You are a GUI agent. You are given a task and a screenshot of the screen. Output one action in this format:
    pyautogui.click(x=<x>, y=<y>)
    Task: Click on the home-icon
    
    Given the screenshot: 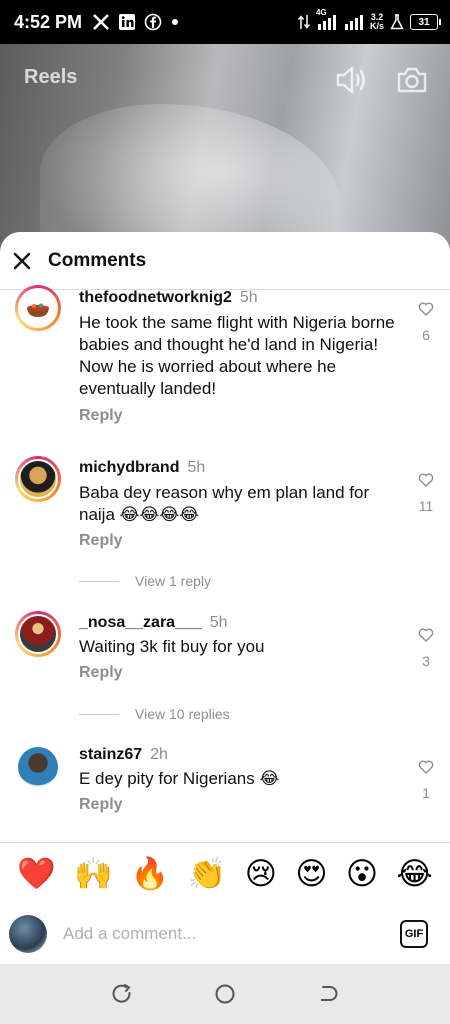 What is the action you would take?
    pyautogui.click(x=225, y=994)
    